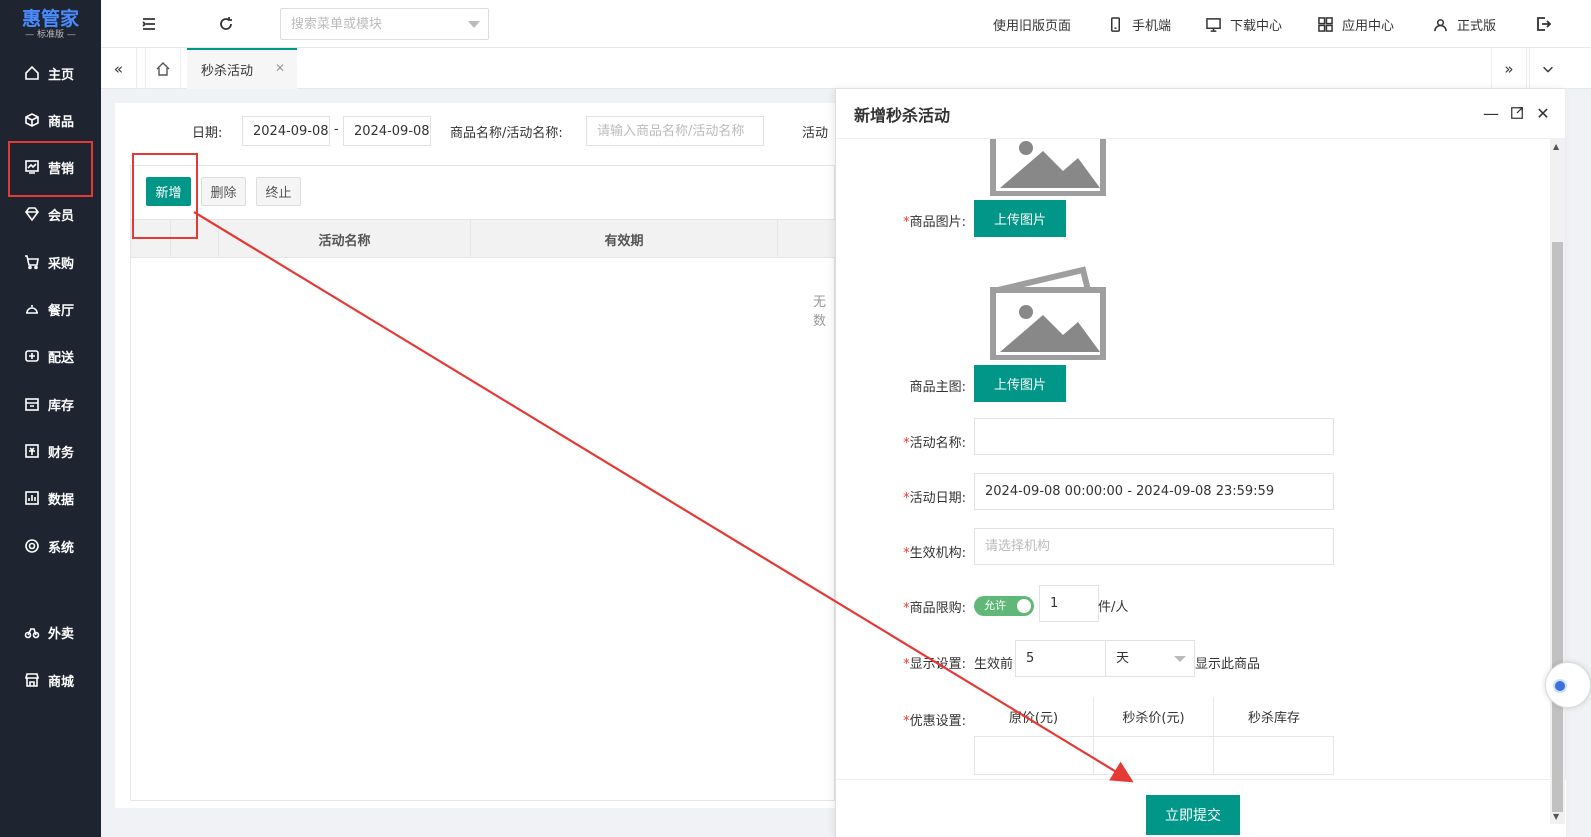 The height and width of the screenshot is (837, 1591). I want to click on maximize-icon, so click(1517, 113).